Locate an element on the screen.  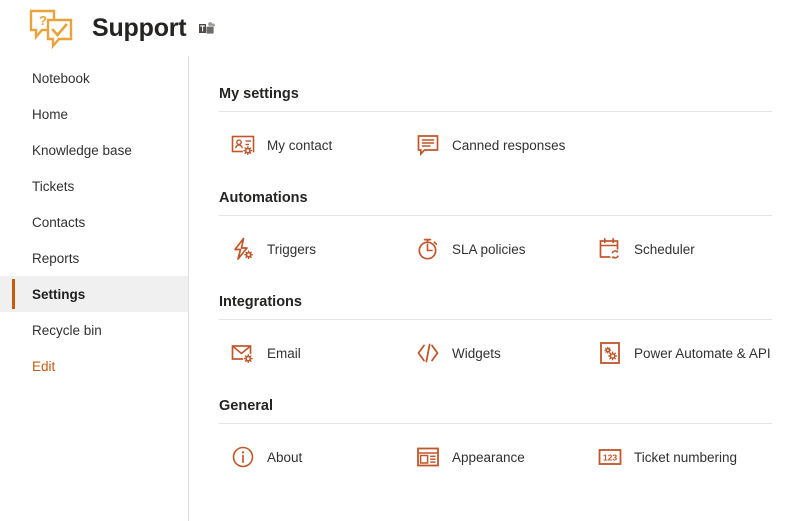
settings-tile-power-automate-api: Power Automate & API is located at coordinates (684, 353).